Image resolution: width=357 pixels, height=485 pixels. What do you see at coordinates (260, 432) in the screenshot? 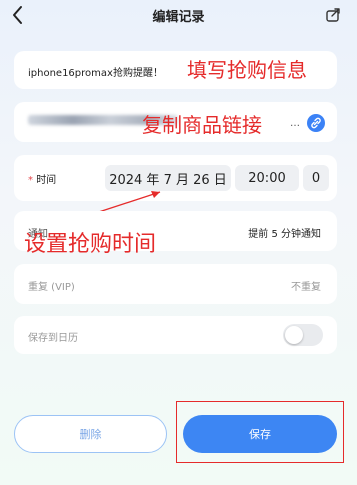
I see `save-highlight-box` at bounding box center [260, 432].